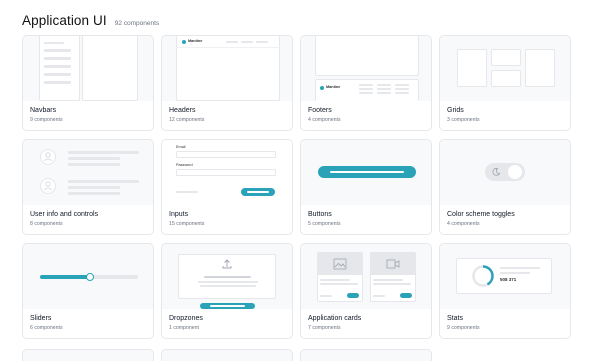  What do you see at coordinates (508, 279) in the screenshot?
I see `stat-value: 508 371` at bounding box center [508, 279].